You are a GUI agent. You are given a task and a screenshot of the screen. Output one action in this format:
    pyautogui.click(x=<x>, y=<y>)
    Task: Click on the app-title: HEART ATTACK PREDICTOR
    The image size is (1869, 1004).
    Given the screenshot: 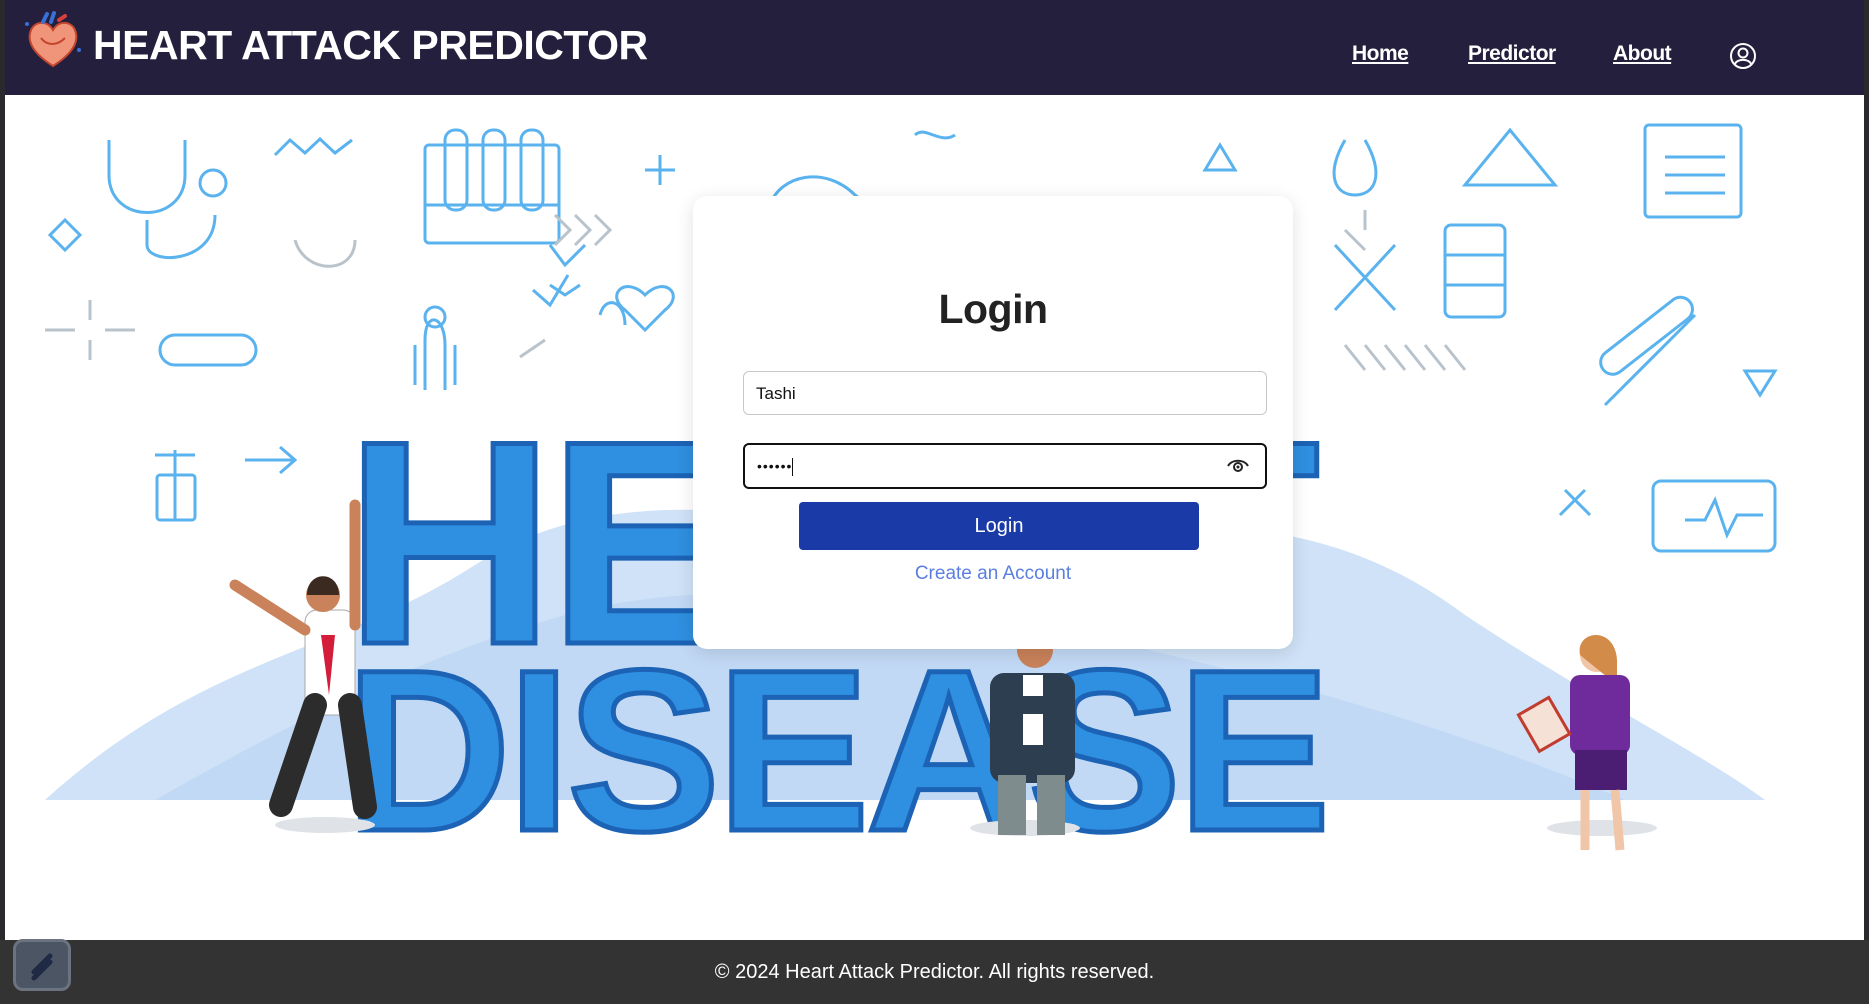 What is the action you would take?
    pyautogui.click(x=370, y=45)
    